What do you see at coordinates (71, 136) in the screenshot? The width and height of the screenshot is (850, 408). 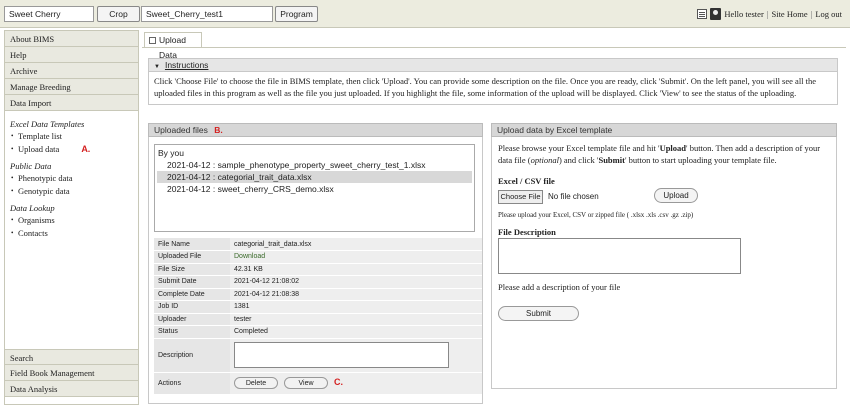 I see `link-template-list: Template list` at bounding box center [71, 136].